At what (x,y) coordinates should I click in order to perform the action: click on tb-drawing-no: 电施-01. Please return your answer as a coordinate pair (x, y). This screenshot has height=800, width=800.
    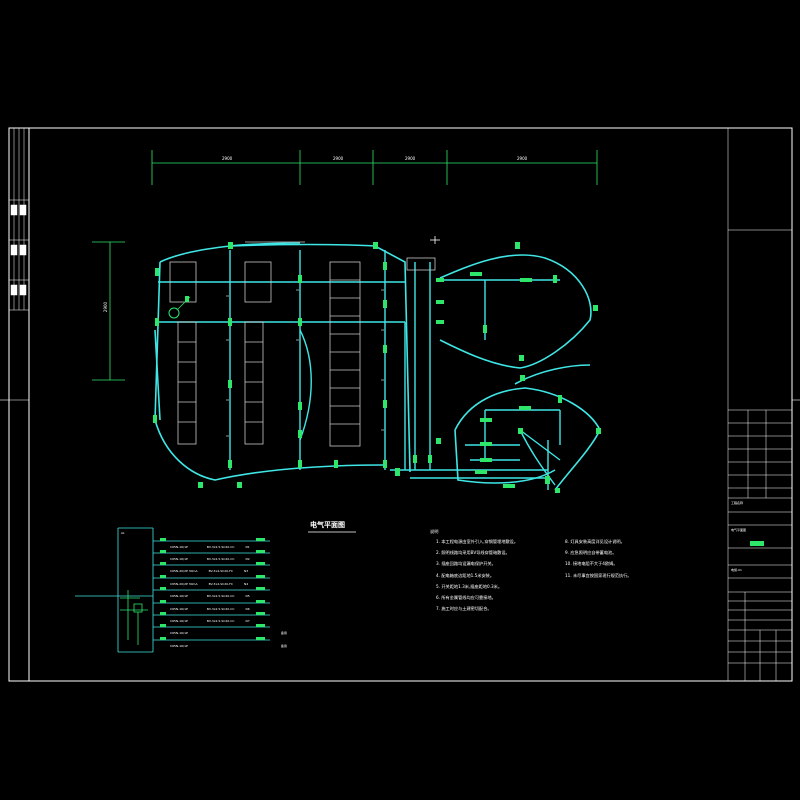
    Looking at the image, I should click on (736, 570).